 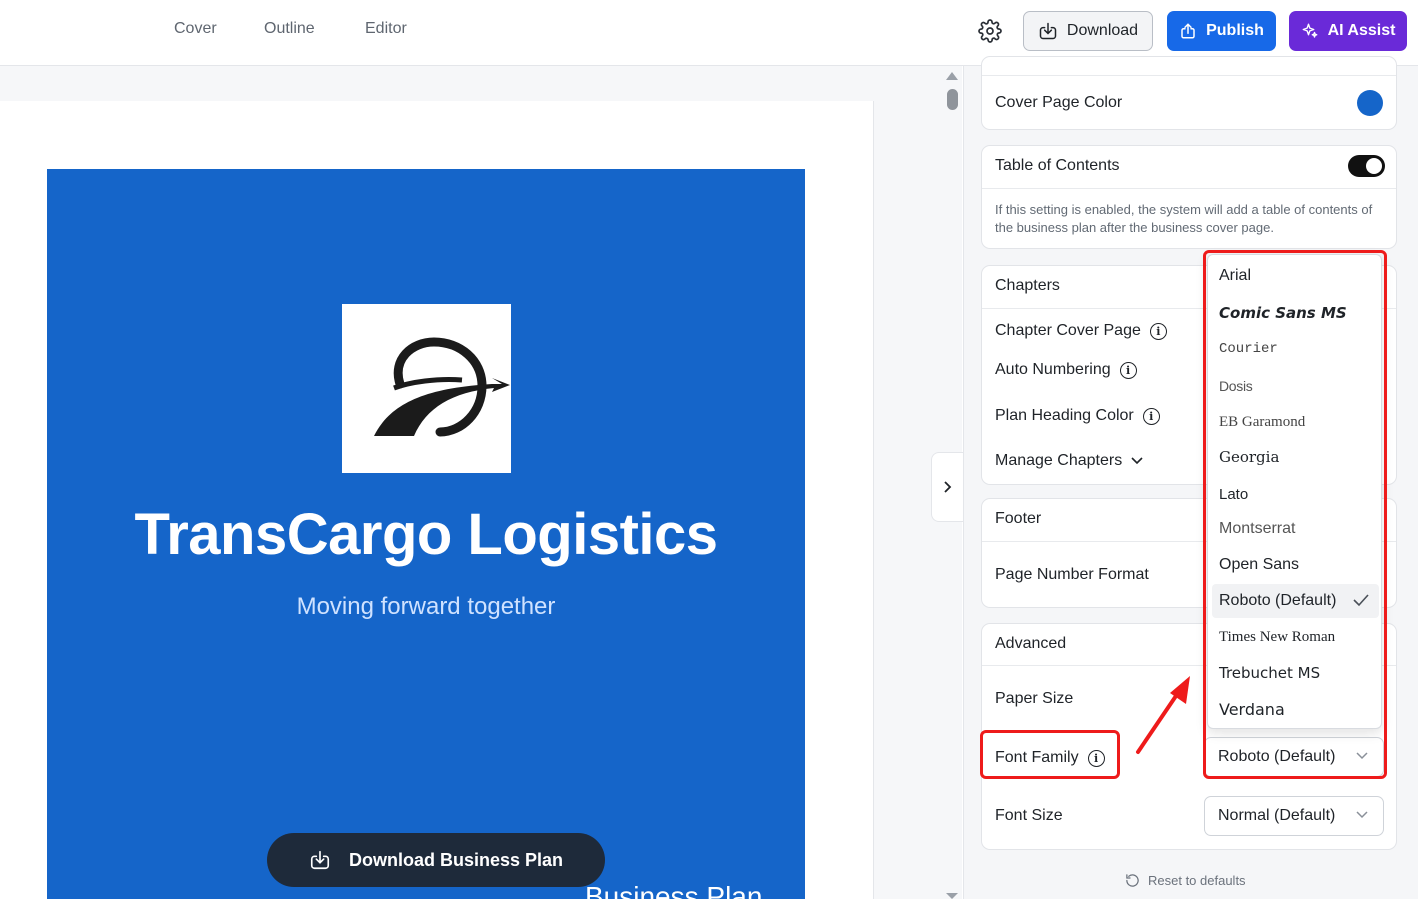 I want to click on font-option-montserrat: Montserrat, so click(x=1295, y=529).